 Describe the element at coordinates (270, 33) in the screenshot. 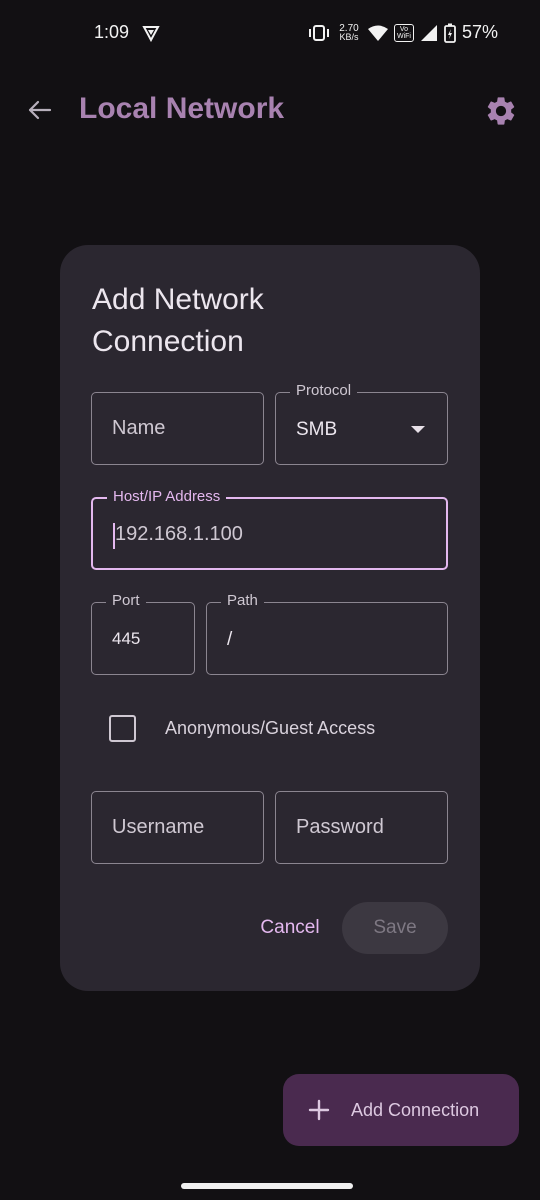

I see `status-bar: 1:09 2.70 KB/s Vo WiFi 57%` at that location.